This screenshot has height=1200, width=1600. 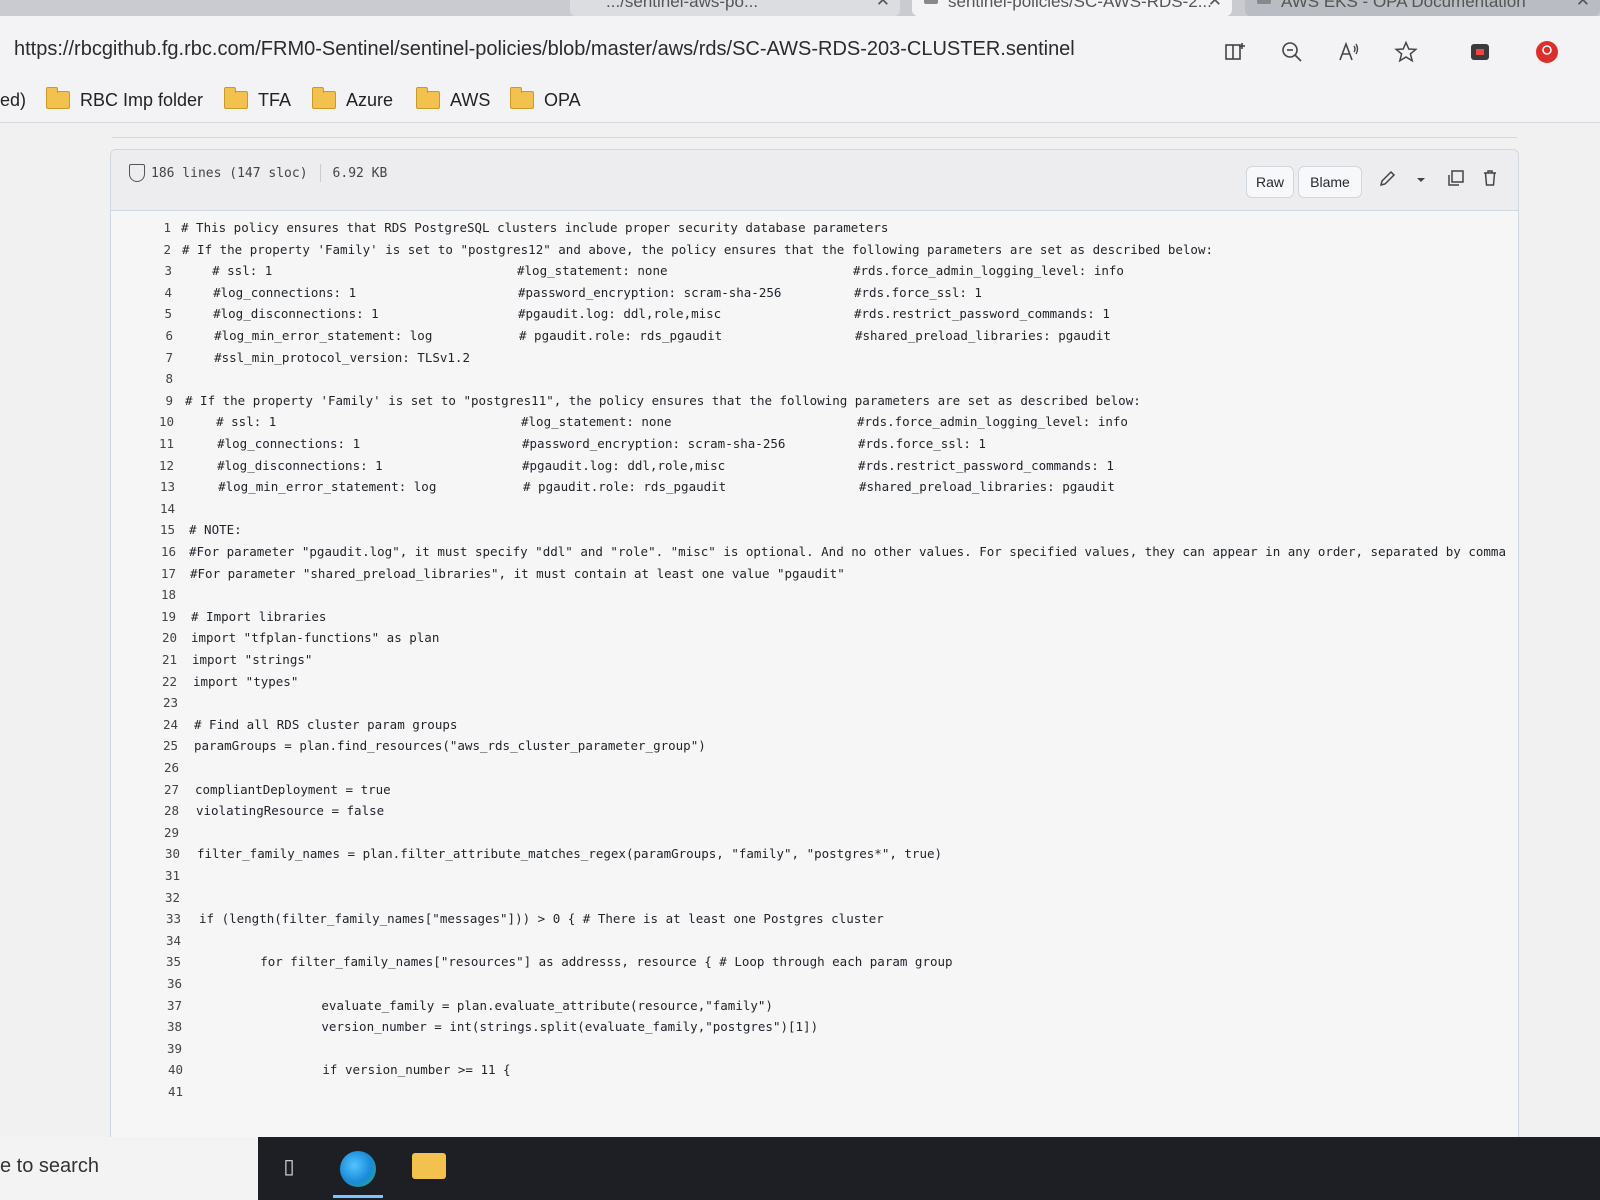 What do you see at coordinates (142, 99) in the screenshot?
I see `bookmark-label: RBC Imp folder` at bounding box center [142, 99].